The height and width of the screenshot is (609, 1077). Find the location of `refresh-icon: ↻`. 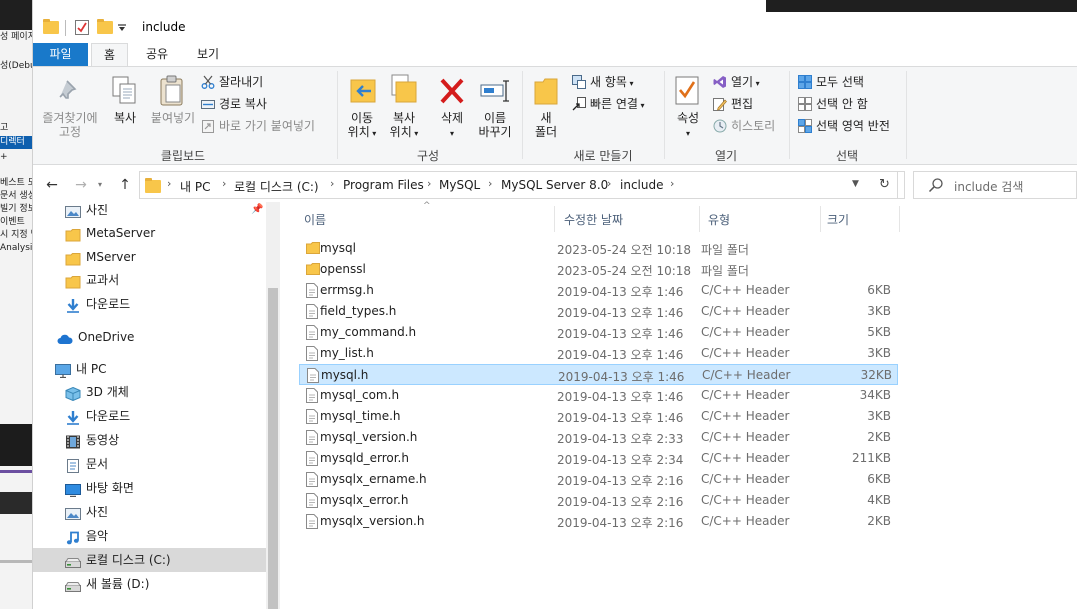

refresh-icon: ↻ is located at coordinates (885, 185).